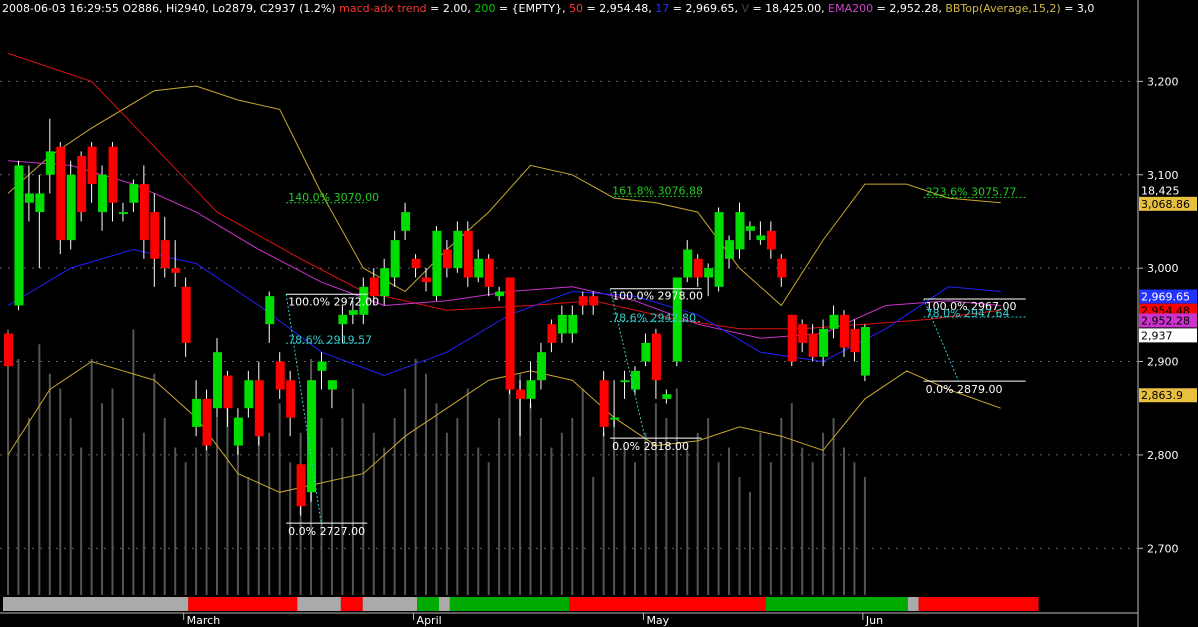  I want to click on price-marker-label: 3,068.86, so click(1165, 204).